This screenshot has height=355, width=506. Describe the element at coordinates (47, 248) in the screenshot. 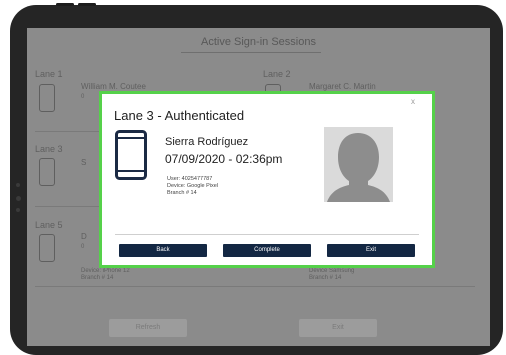

I see `lane-5-phone-icon` at that location.